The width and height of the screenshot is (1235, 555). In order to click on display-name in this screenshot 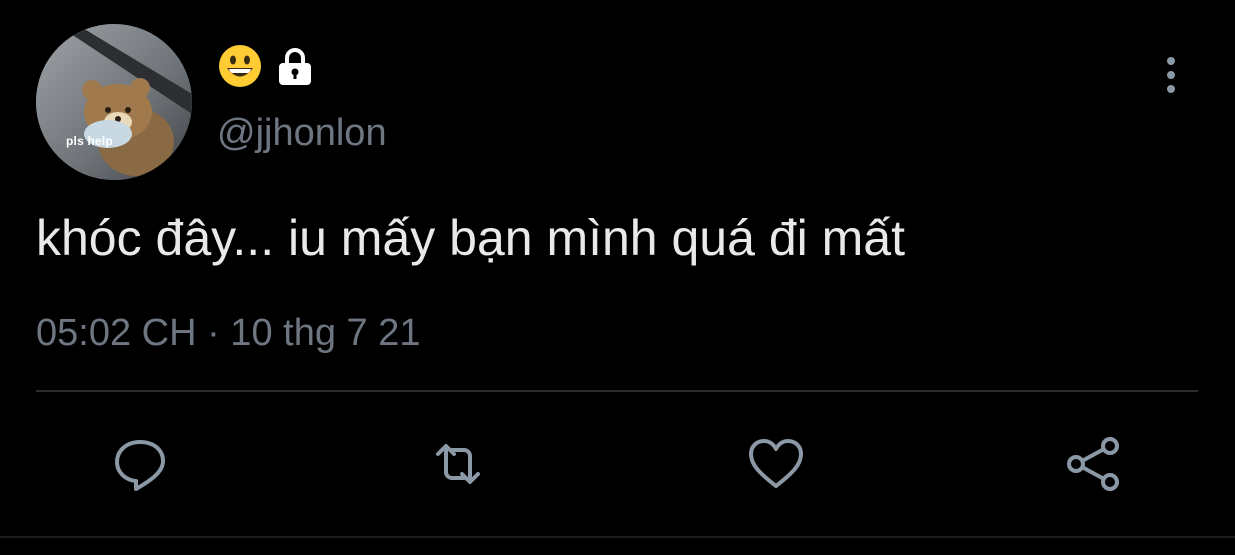, I will do `click(266, 66)`.